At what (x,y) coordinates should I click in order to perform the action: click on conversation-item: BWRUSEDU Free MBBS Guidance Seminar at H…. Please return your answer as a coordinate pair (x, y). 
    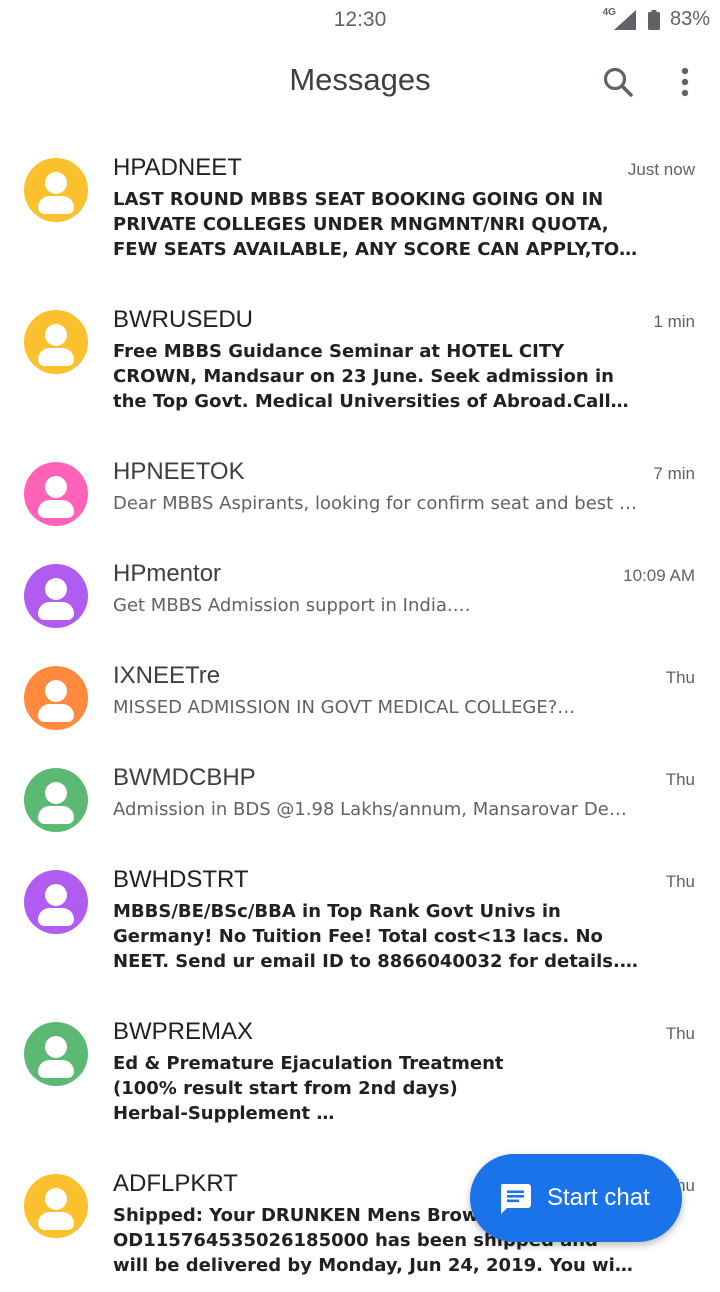
    Looking at the image, I should click on (360, 352).